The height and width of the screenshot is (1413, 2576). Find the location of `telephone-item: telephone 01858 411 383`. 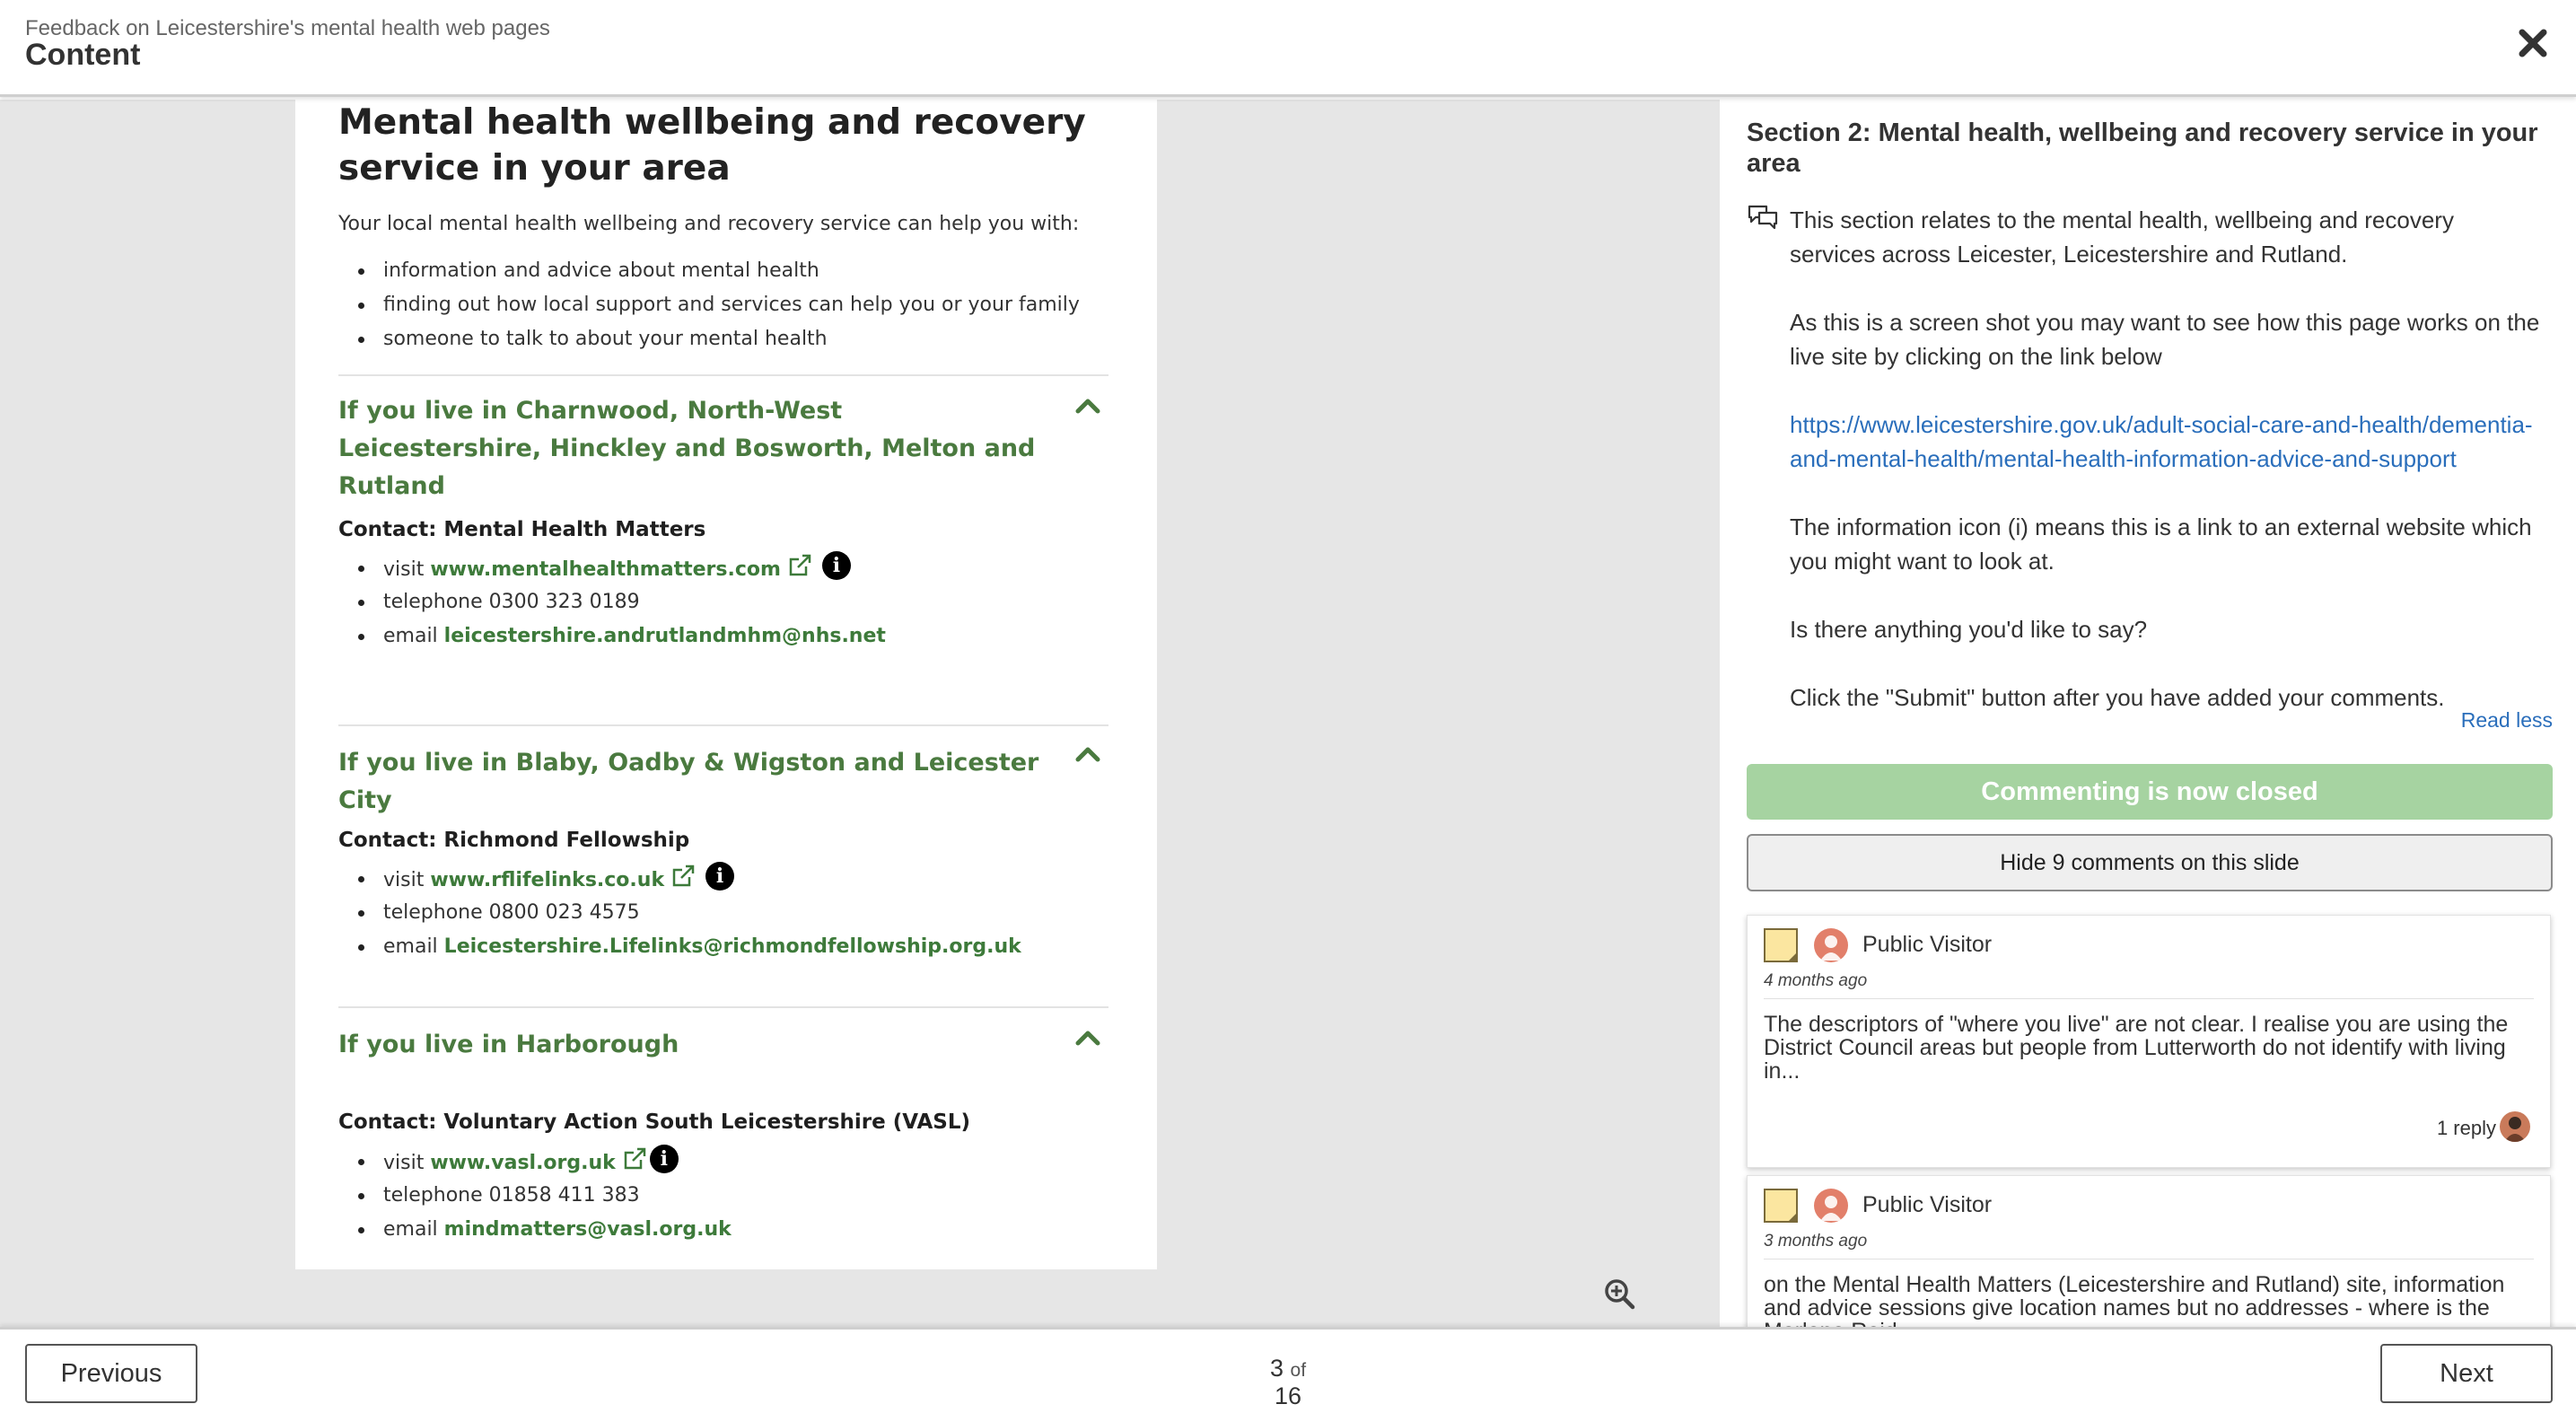

telephone-item: telephone 01858 411 383 is located at coordinates (535, 1196).